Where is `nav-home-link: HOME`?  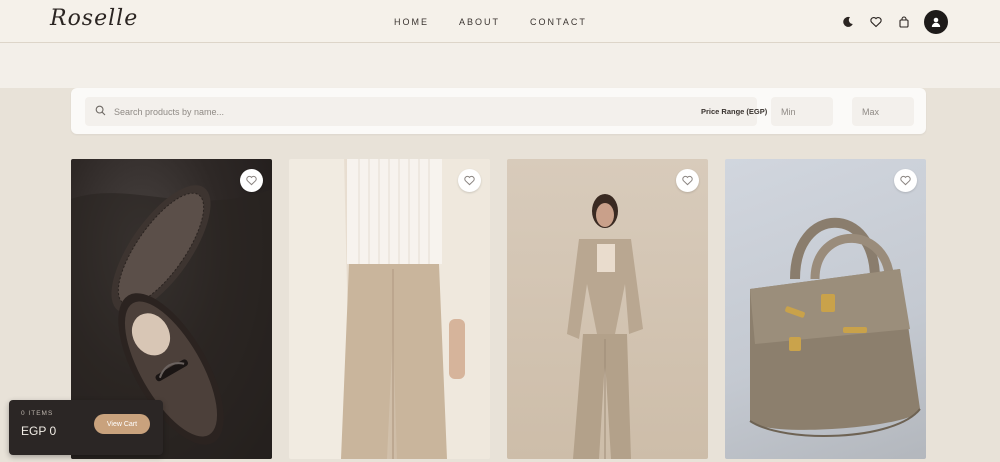
nav-home-link: HOME is located at coordinates (411, 22).